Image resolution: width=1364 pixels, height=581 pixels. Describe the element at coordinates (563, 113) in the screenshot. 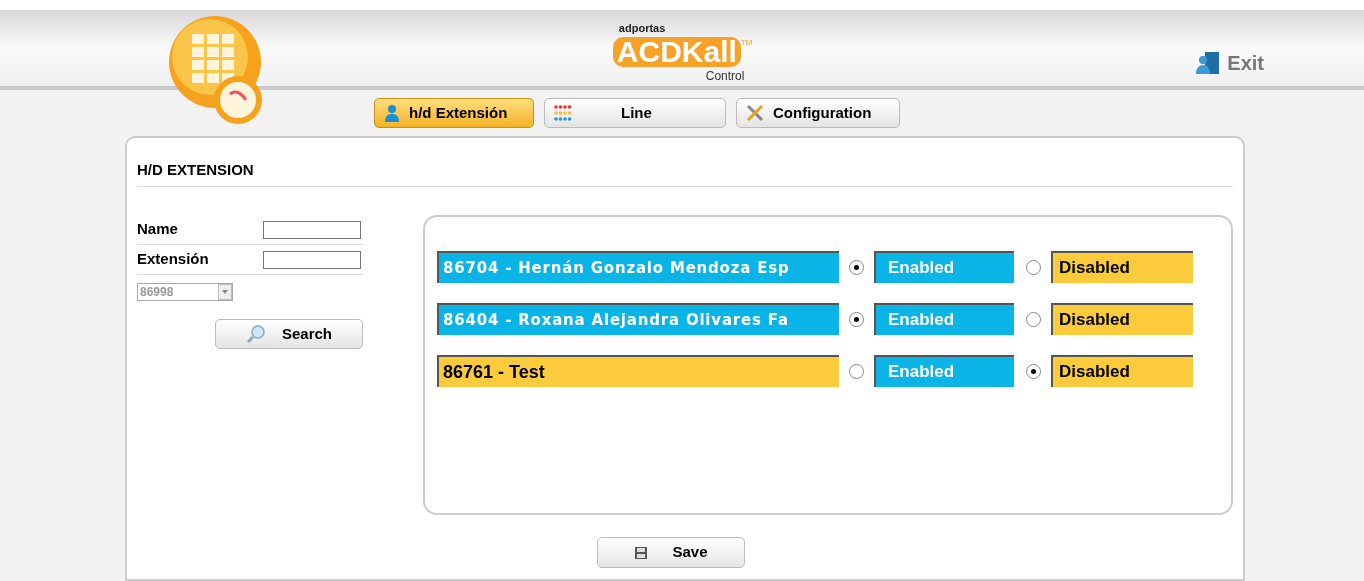

I see `dots-icon` at that location.